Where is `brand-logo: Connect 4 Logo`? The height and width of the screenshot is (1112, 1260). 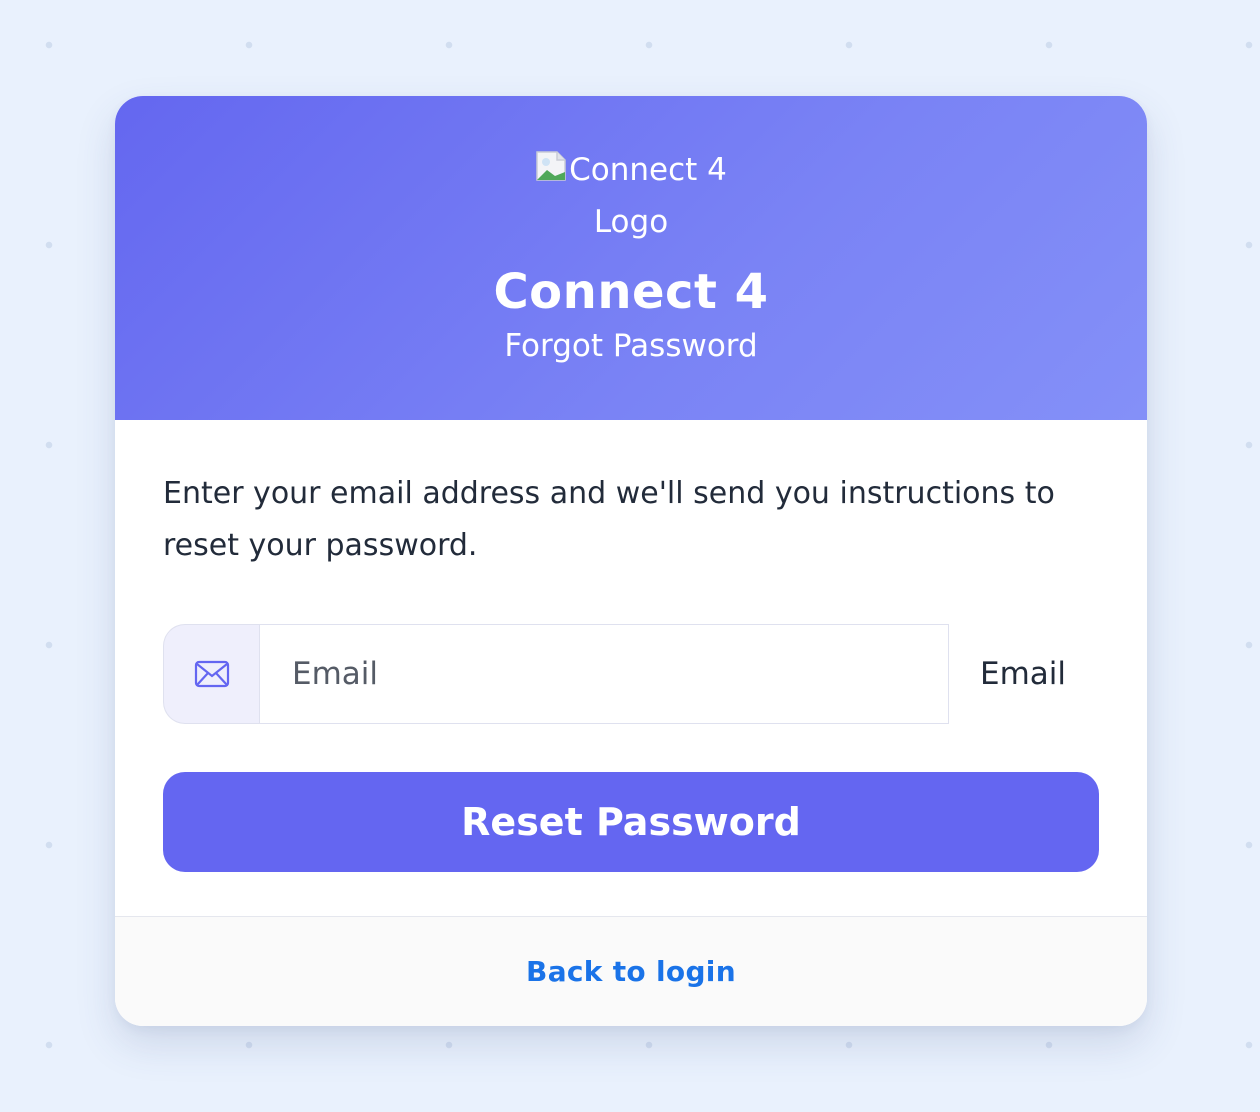
brand-logo: Connect 4 Logo is located at coordinates (631, 196).